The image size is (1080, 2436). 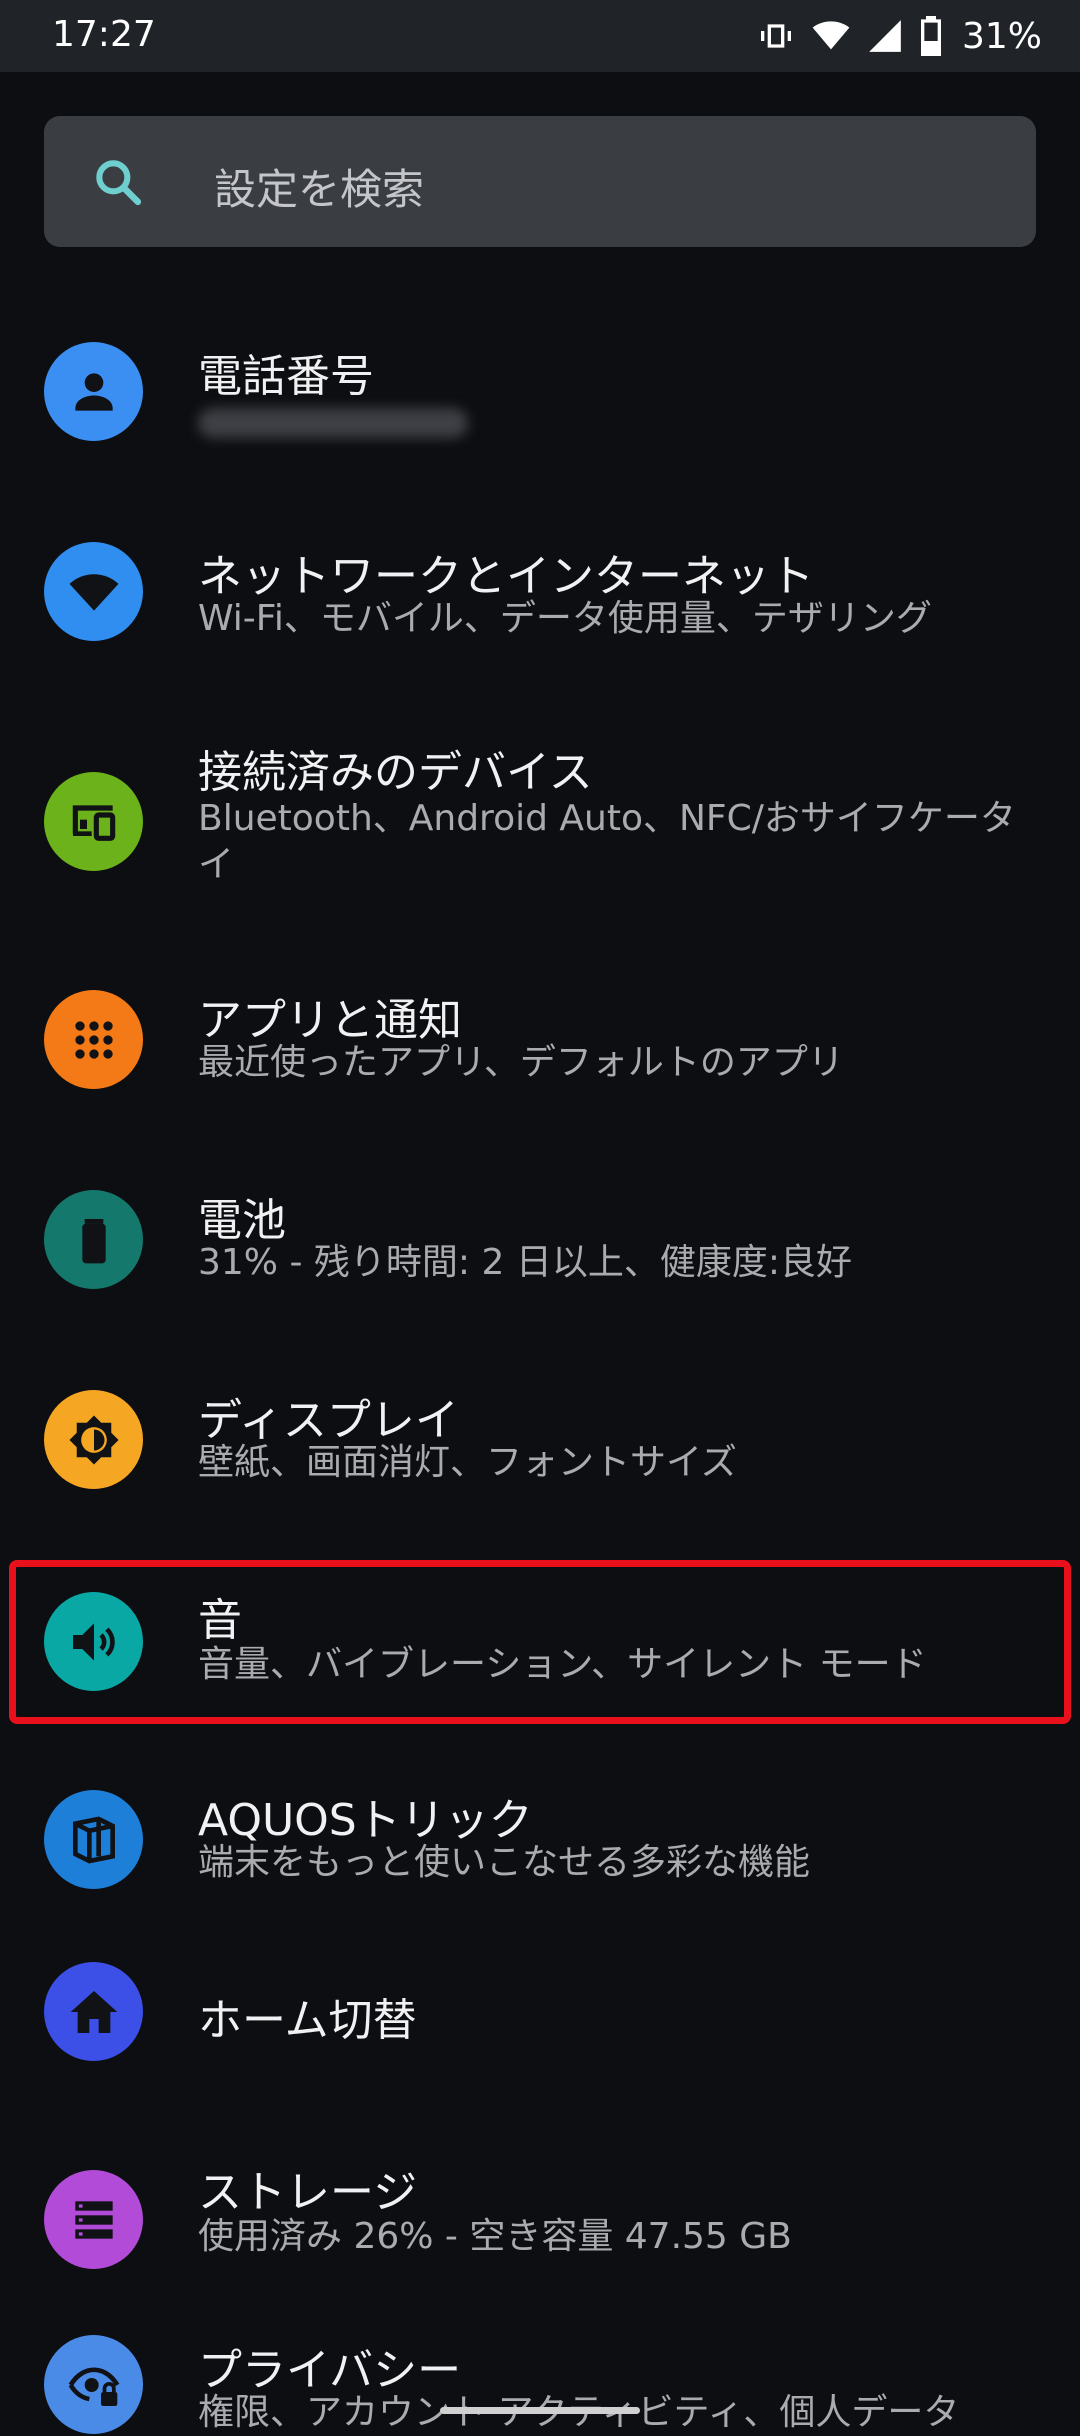 I want to click on item-title: 電話番号, so click(x=286, y=376).